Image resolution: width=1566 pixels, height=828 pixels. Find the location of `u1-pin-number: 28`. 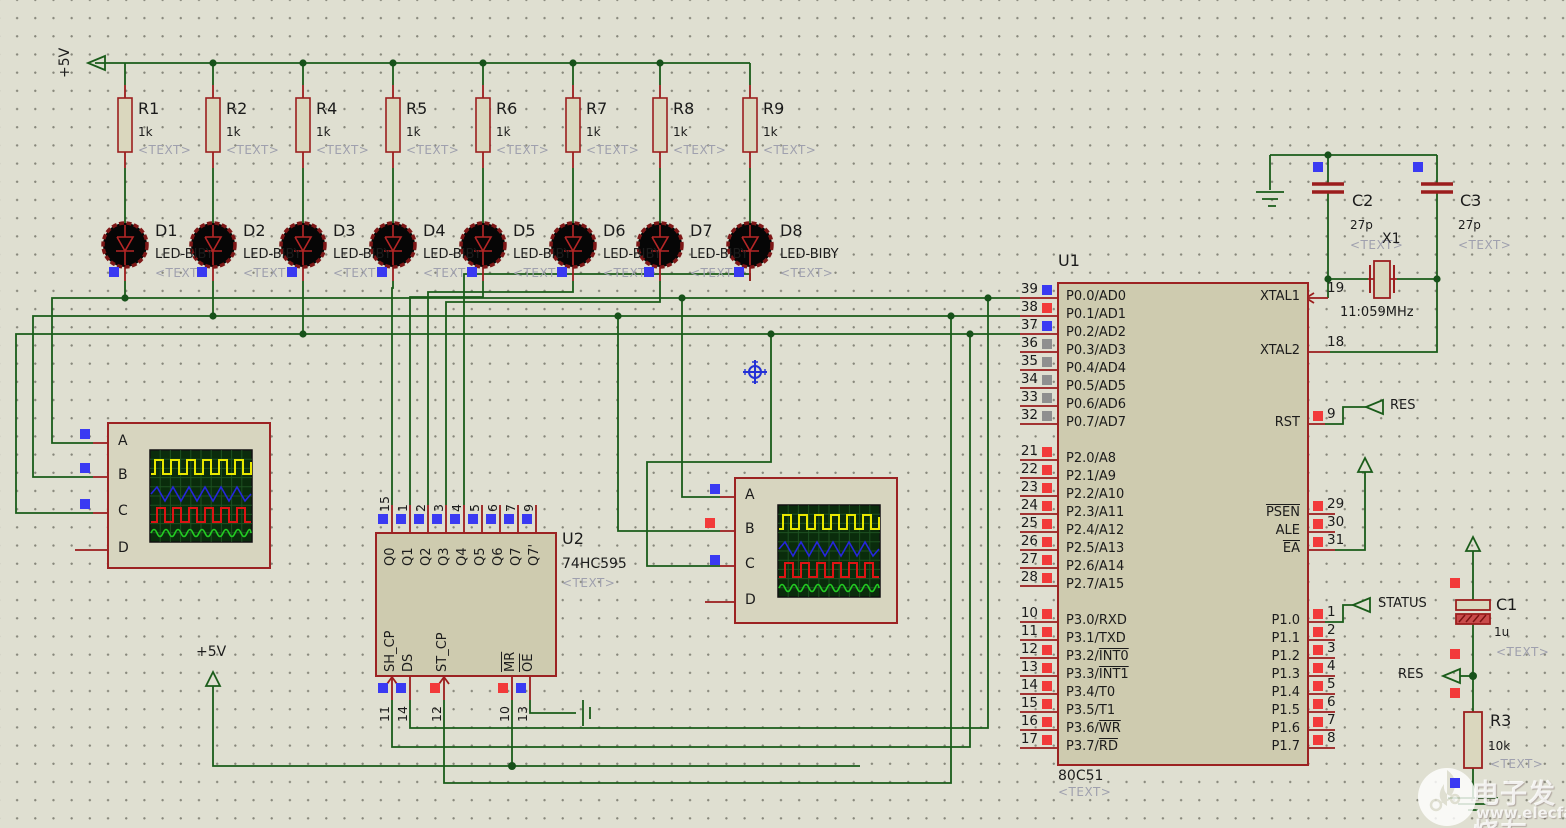

u1-pin-number: 28 is located at coordinates (1029, 577).